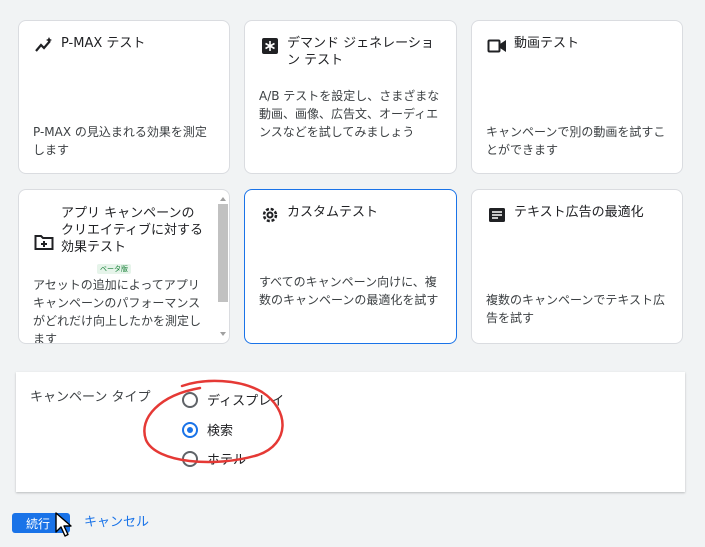 This screenshot has height=547, width=705. Describe the element at coordinates (44, 242) in the screenshot. I see `folder-add-icon` at that location.